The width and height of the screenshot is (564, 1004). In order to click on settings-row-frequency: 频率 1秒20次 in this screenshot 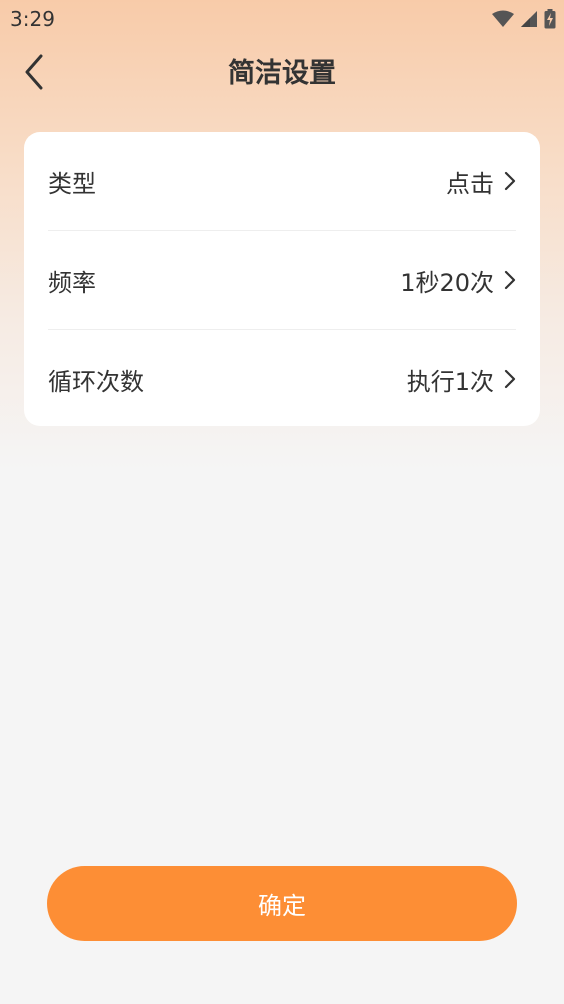, I will do `click(282, 279)`.